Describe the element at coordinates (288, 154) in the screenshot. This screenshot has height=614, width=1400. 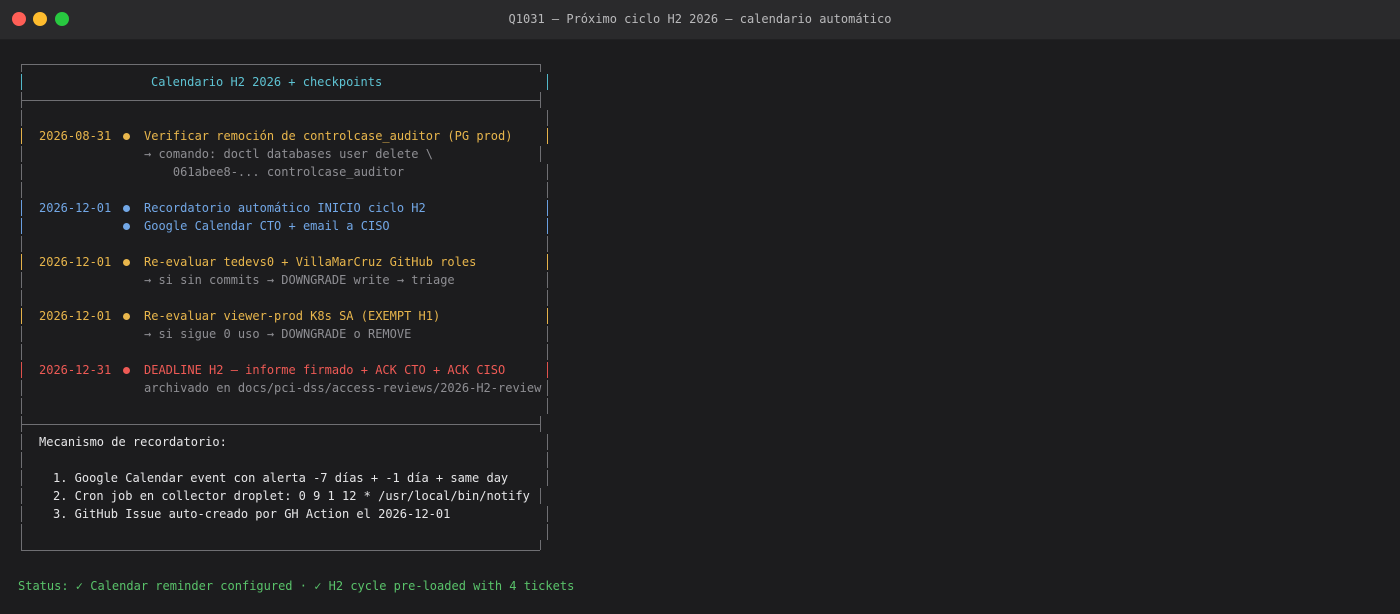
I see `entry-note: → comando: doctl databases user delete \` at that location.